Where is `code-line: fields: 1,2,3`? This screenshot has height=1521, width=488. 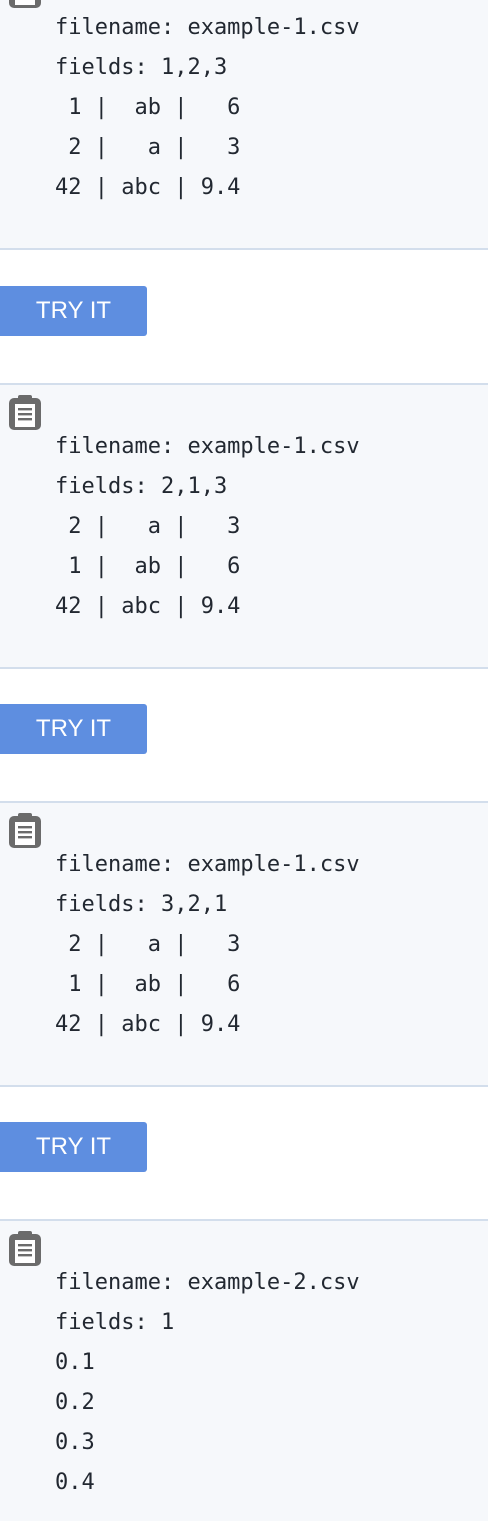 code-line: fields: 1,2,3 is located at coordinates (141, 67).